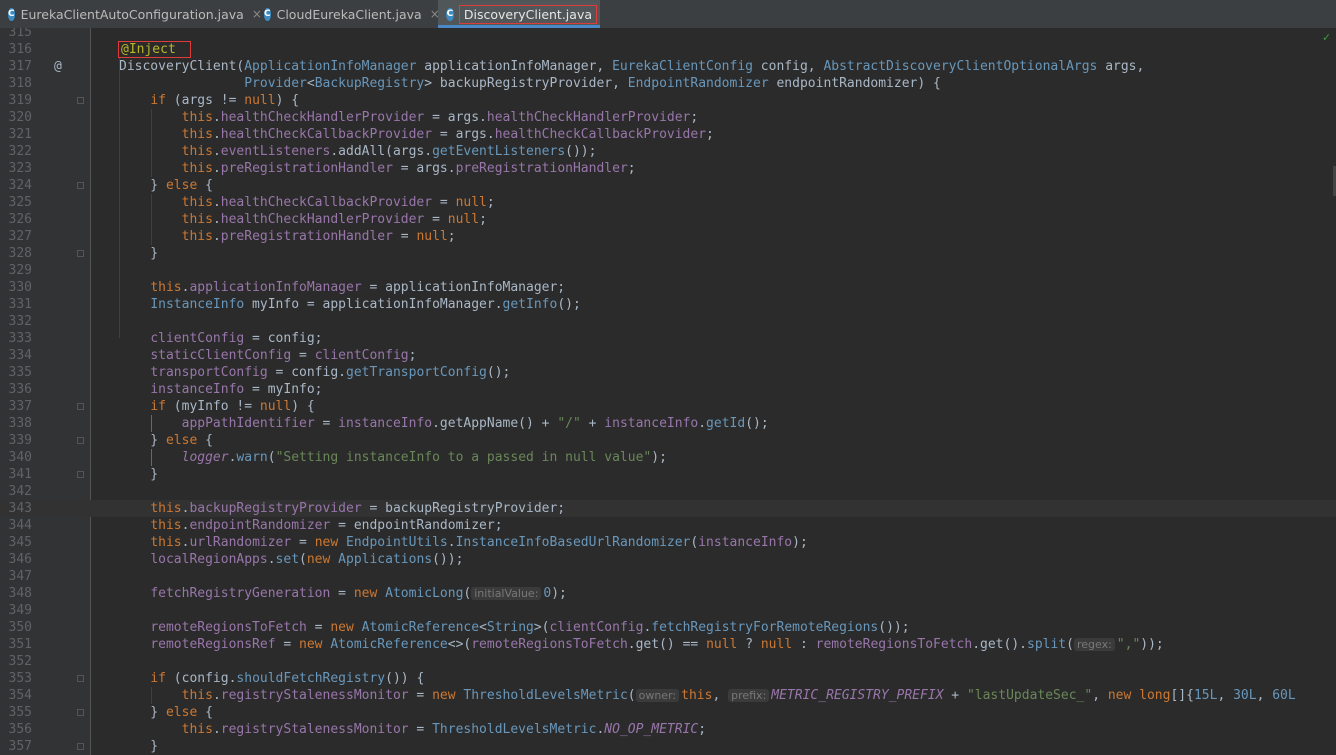 The image size is (1336, 755). What do you see at coordinates (519, 14) in the screenshot?
I see `tab-discovery-client: C DiscoveryClient.java` at bounding box center [519, 14].